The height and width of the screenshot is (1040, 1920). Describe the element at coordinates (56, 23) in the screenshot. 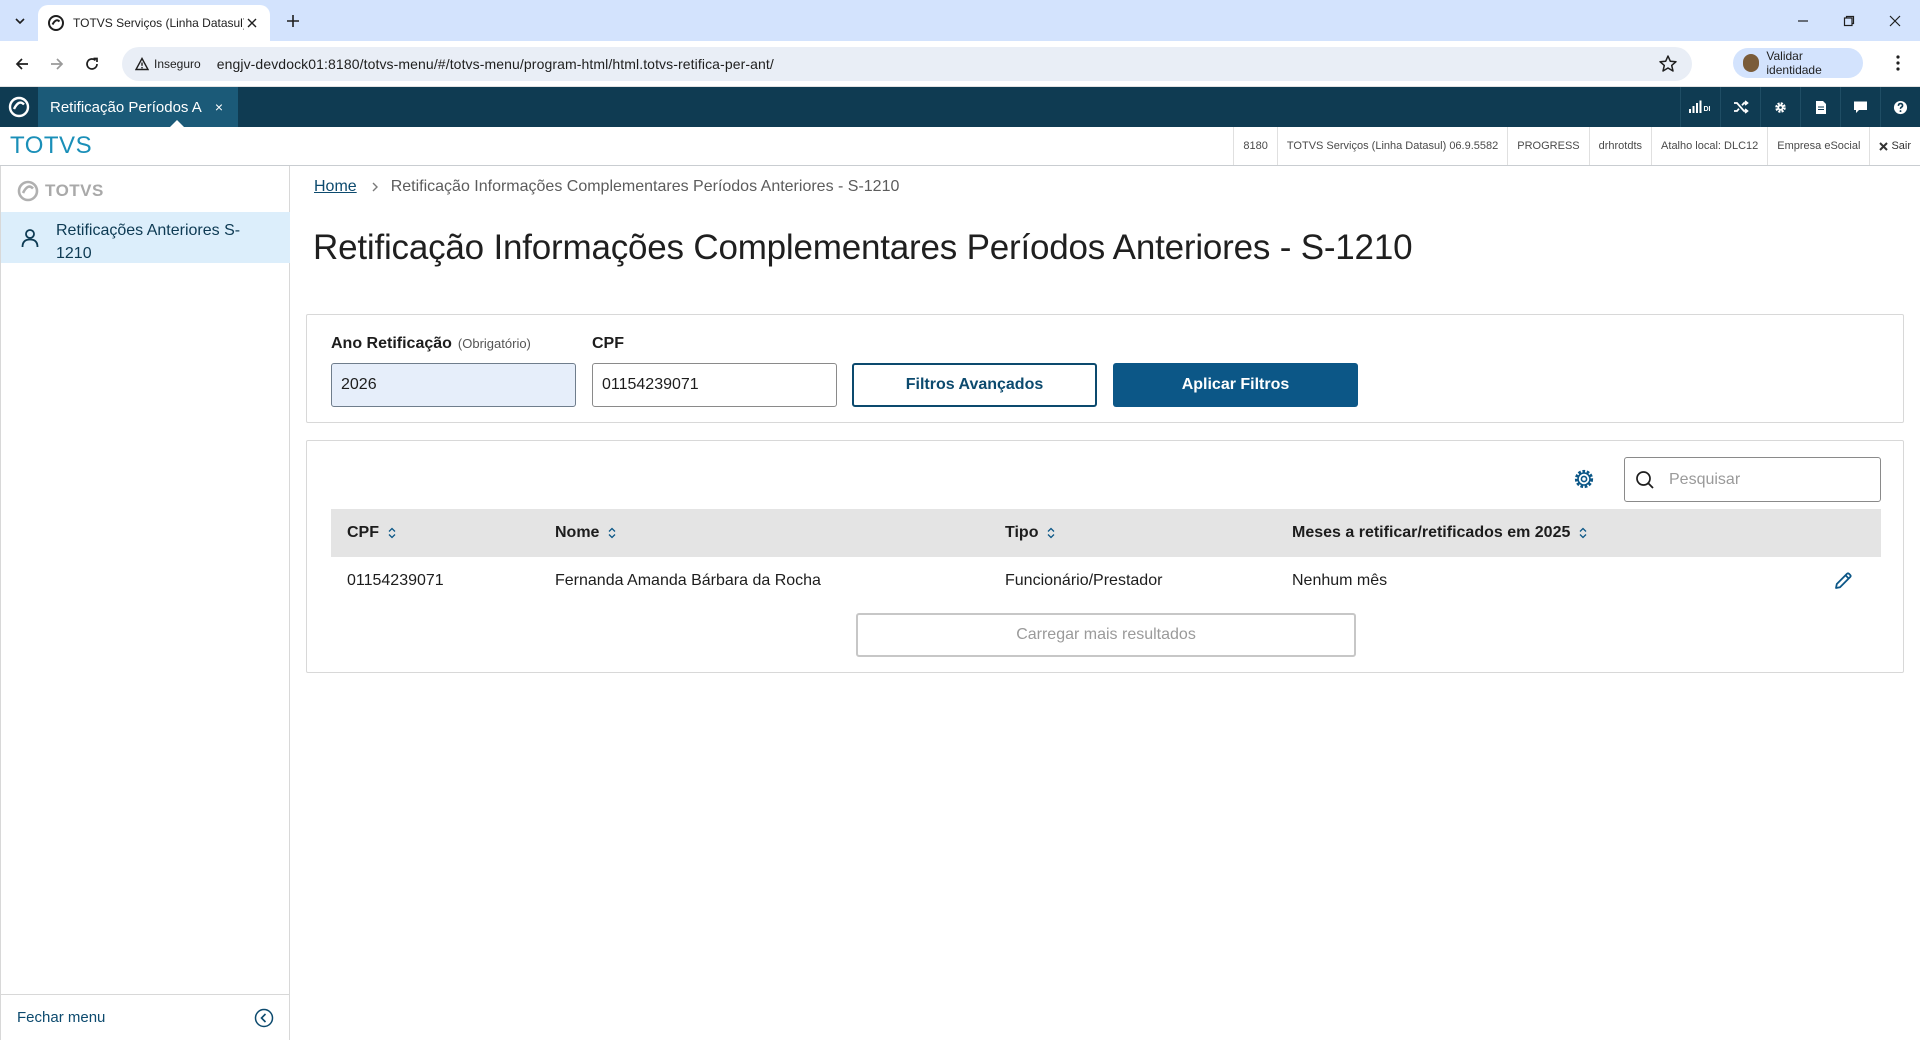

I see `totvs-favicon-icon` at that location.